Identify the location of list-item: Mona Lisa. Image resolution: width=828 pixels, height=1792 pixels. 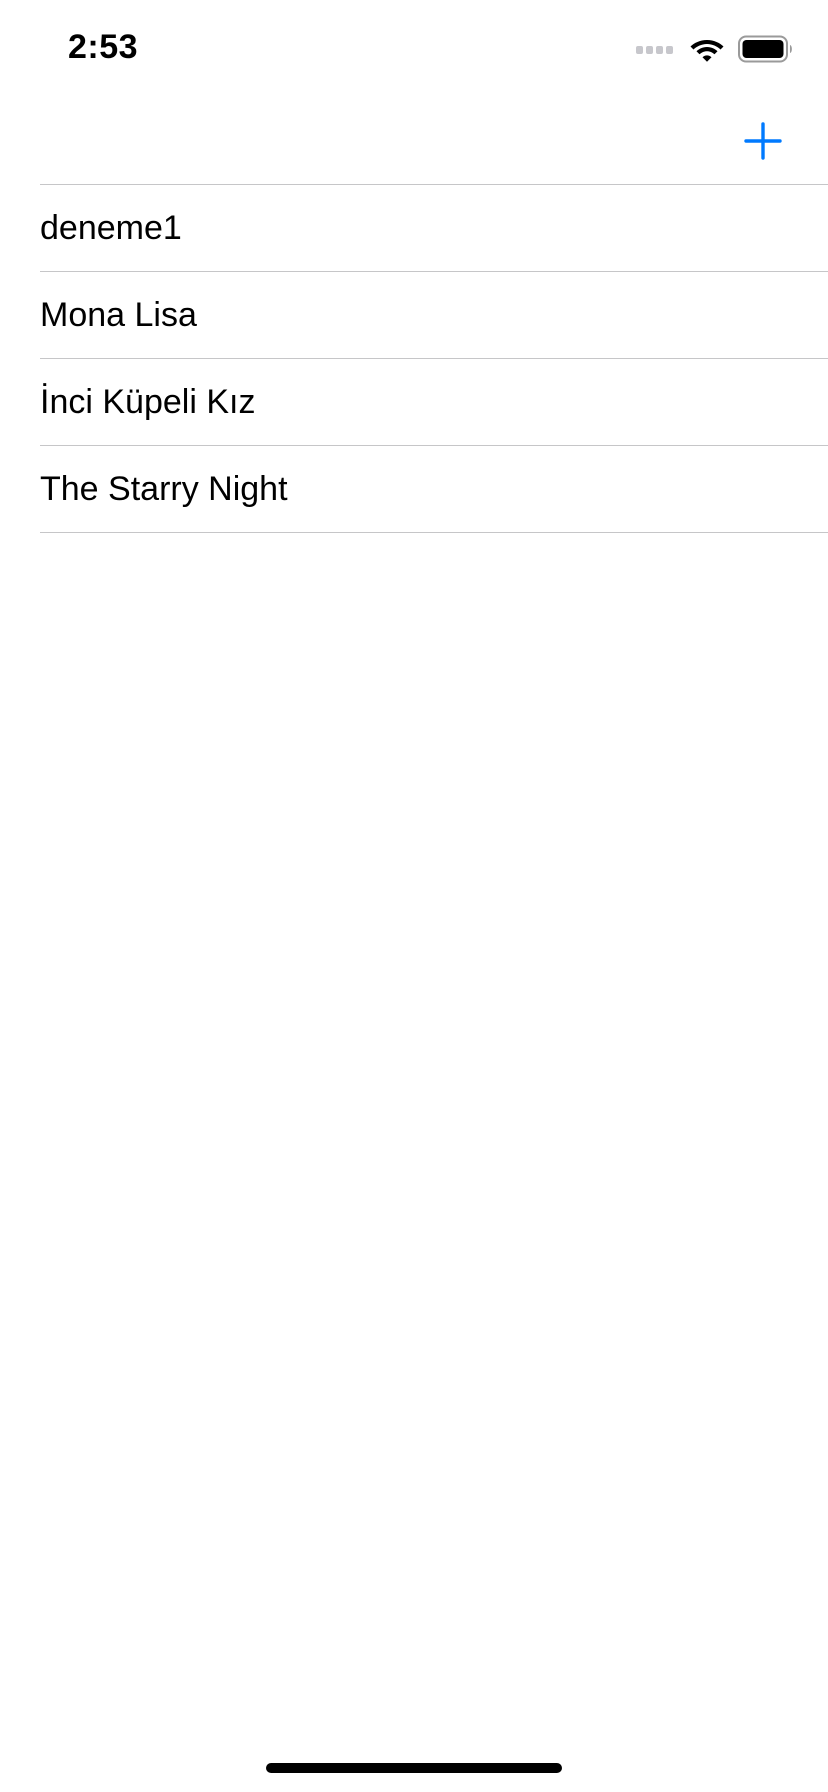
(414, 315).